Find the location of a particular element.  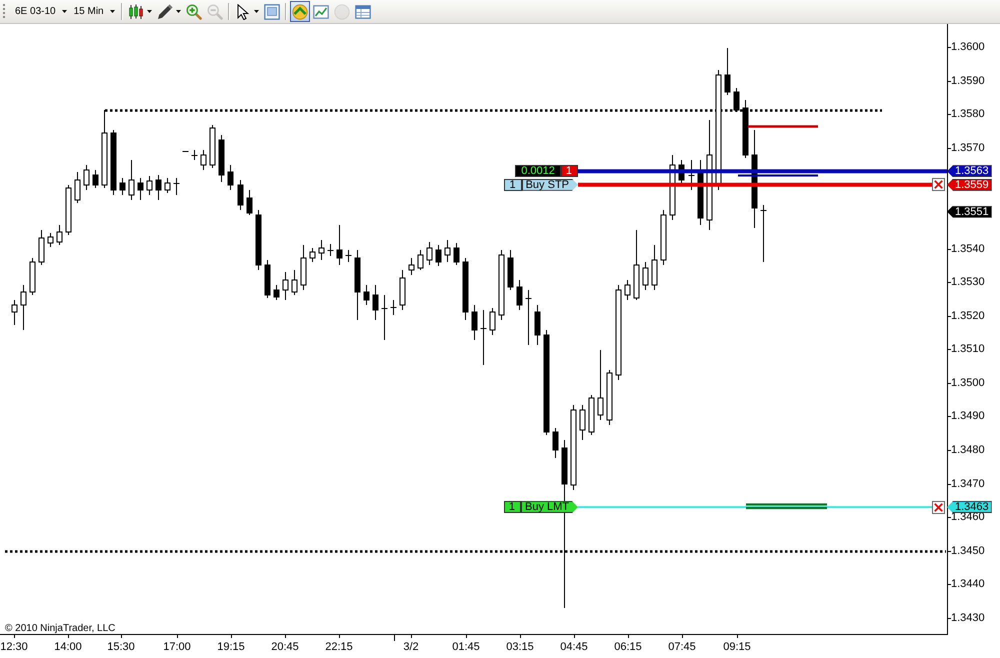

time-axis-label: 09:15 is located at coordinates (737, 647).